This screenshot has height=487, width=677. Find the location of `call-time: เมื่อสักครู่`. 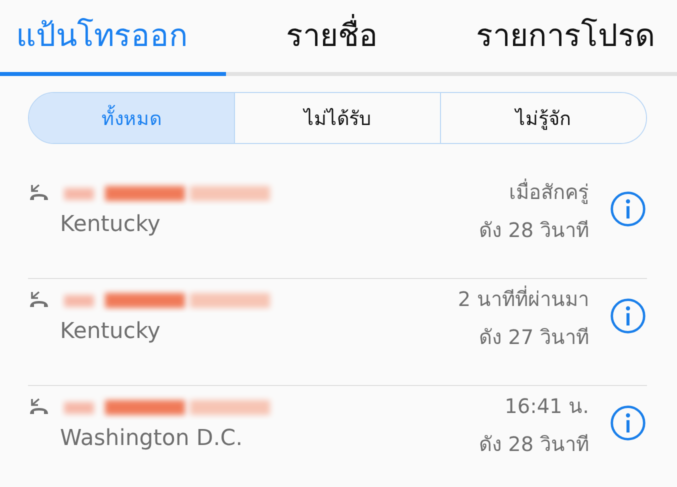

call-time: เมื่อสักครู่ is located at coordinates (549, 192).